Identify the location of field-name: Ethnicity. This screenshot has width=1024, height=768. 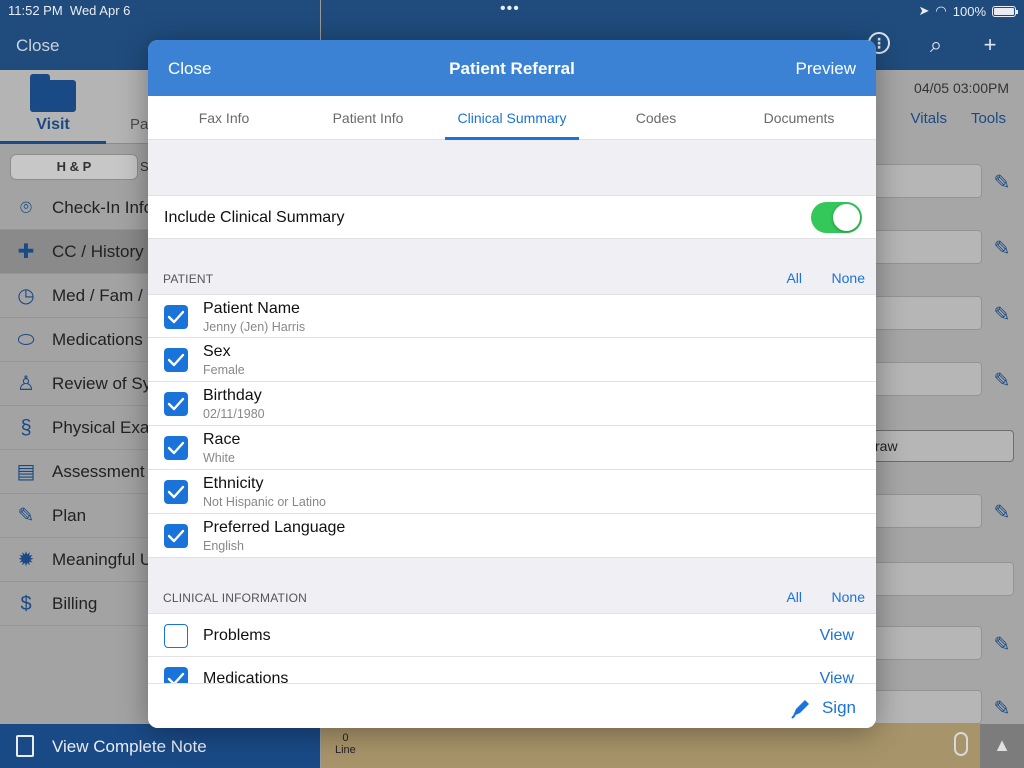
(233, 483).